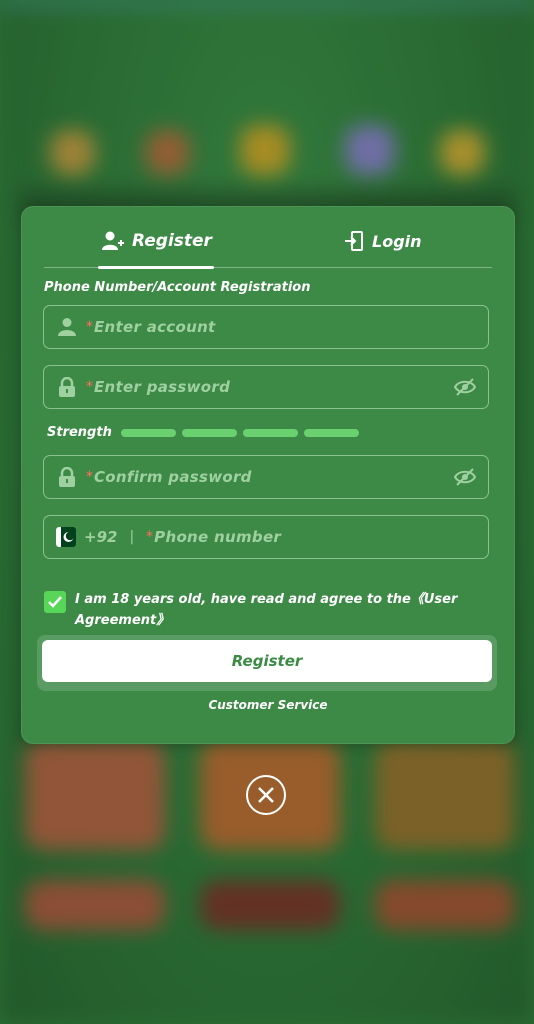 The image size is (534, 1024). I want to click on active-tab-indicator, so click(156, 267).